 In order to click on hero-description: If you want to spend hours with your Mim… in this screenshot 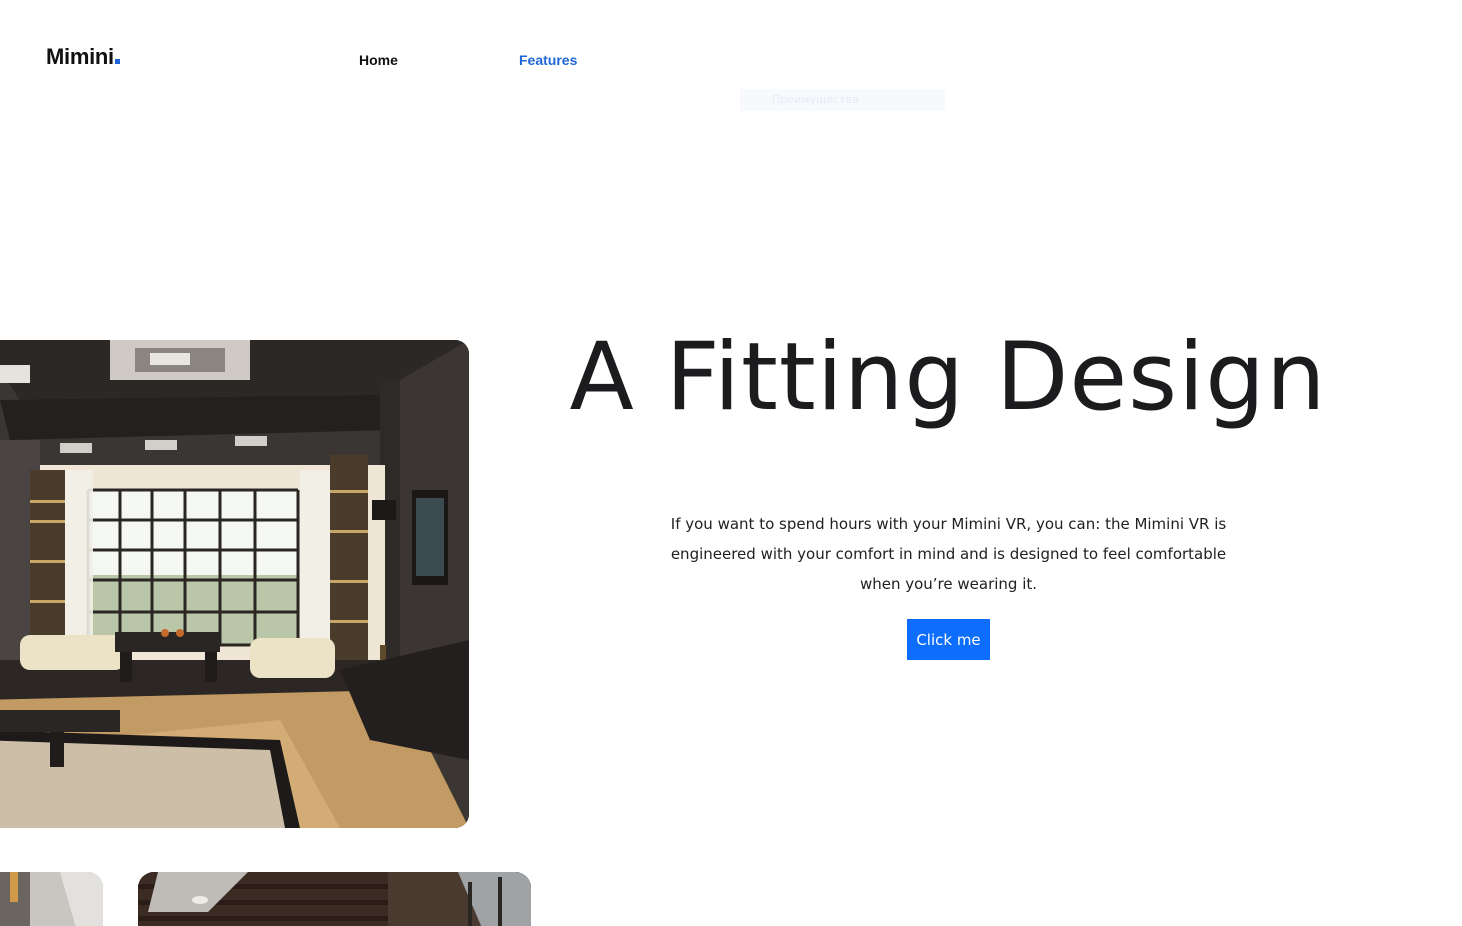, I will do `click(948, 554)`.